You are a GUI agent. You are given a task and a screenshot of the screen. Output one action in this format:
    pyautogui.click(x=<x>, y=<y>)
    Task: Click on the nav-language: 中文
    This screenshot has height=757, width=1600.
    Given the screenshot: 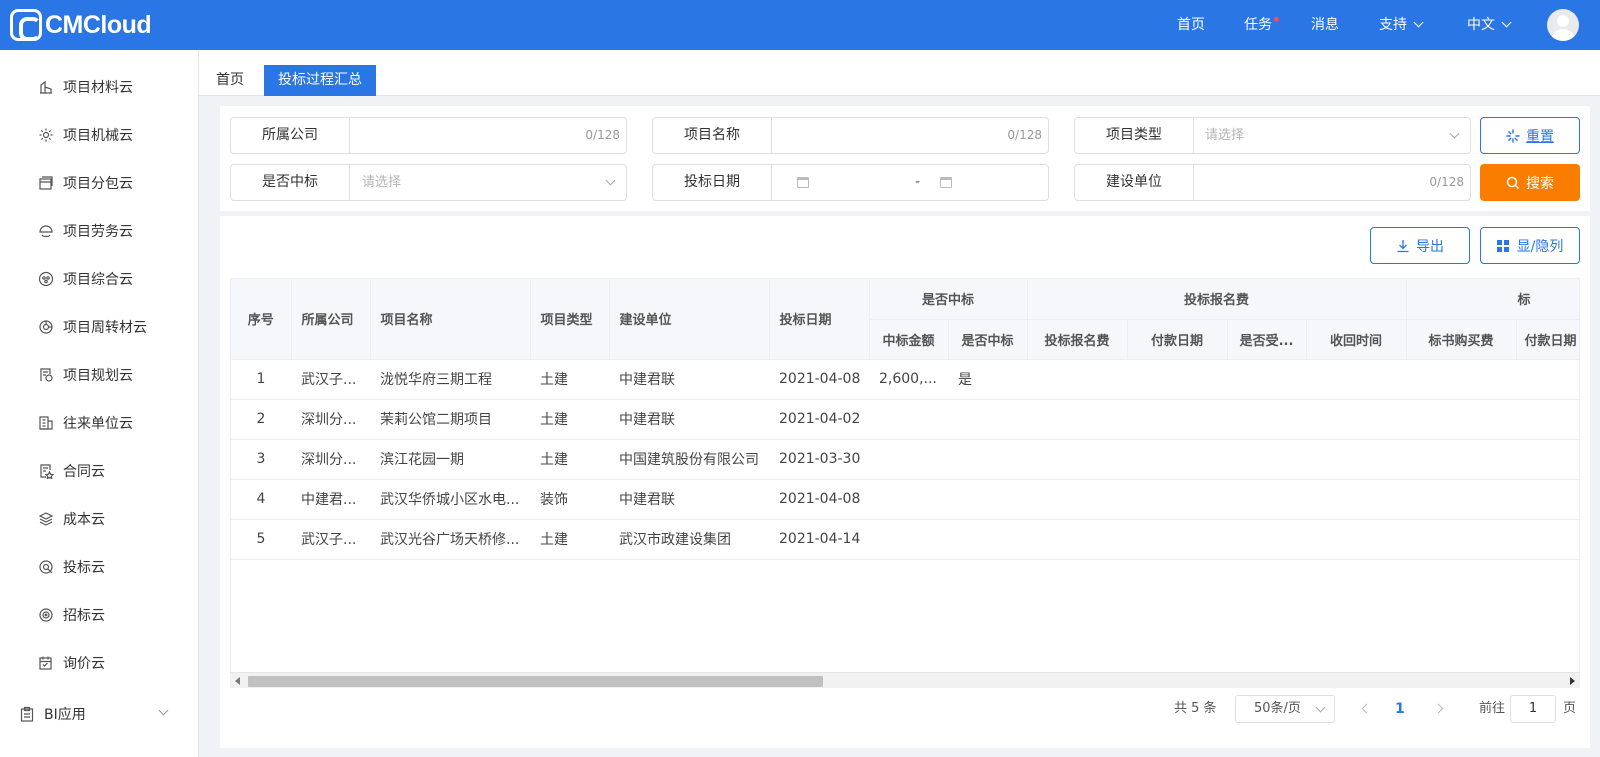 What is the action you would take?
    pyautogui.click(x=1489, y=25)
    